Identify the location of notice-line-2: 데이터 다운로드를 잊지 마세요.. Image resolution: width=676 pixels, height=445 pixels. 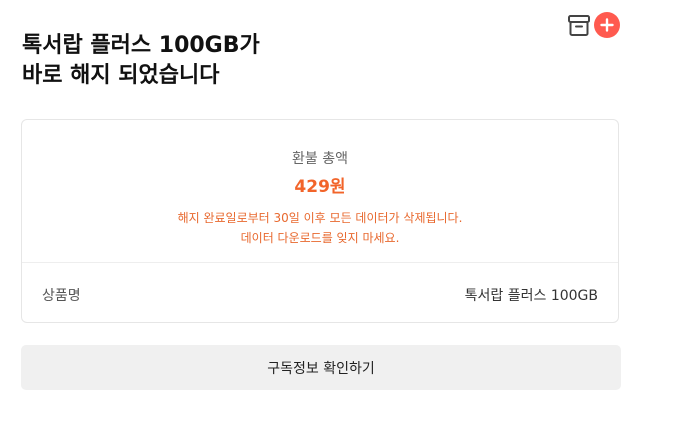
(320, 238).